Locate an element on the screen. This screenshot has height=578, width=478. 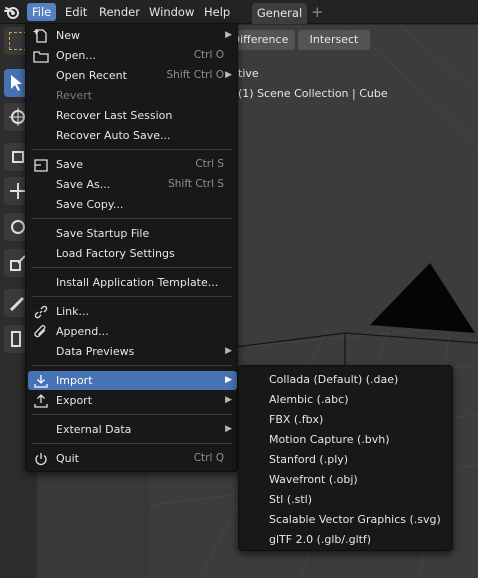
shortcut-label: Shift Ctrl S is located at coordinates (196, 184).